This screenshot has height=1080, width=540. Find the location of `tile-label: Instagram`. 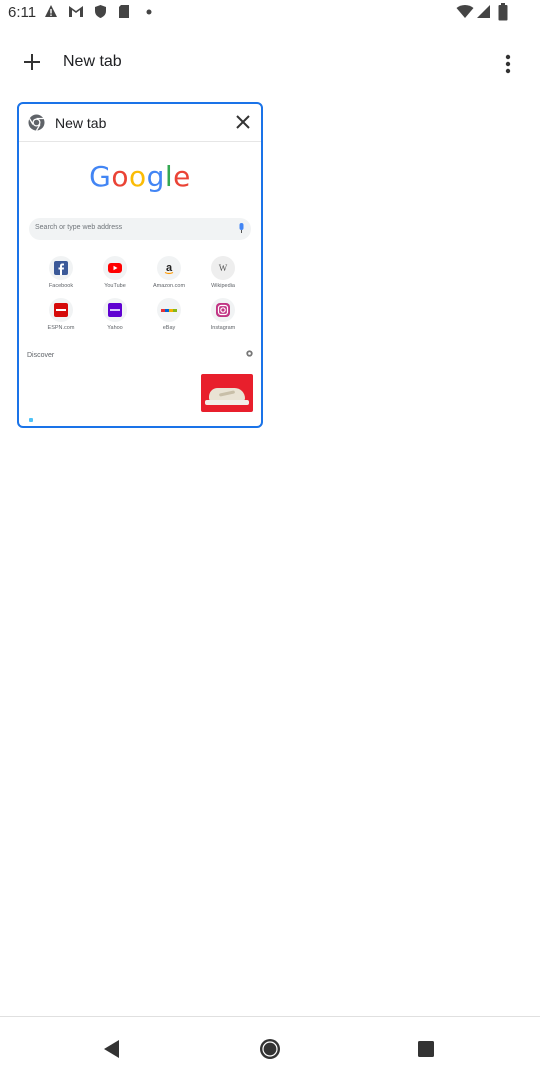

tile-label: Instagram is located at coordinates (223, 328).